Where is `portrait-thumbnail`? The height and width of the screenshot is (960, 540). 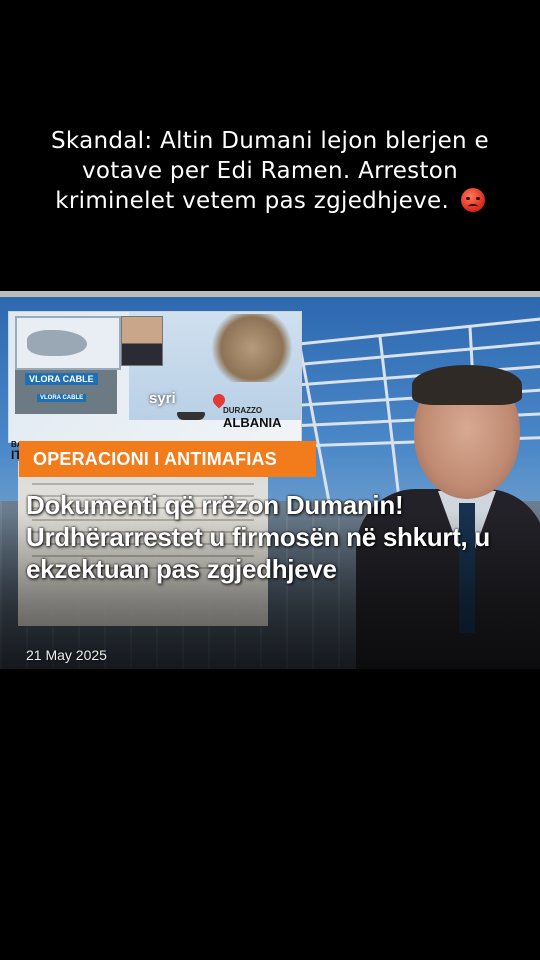
portrait-thumbnail is located at coordinates (142, 341).